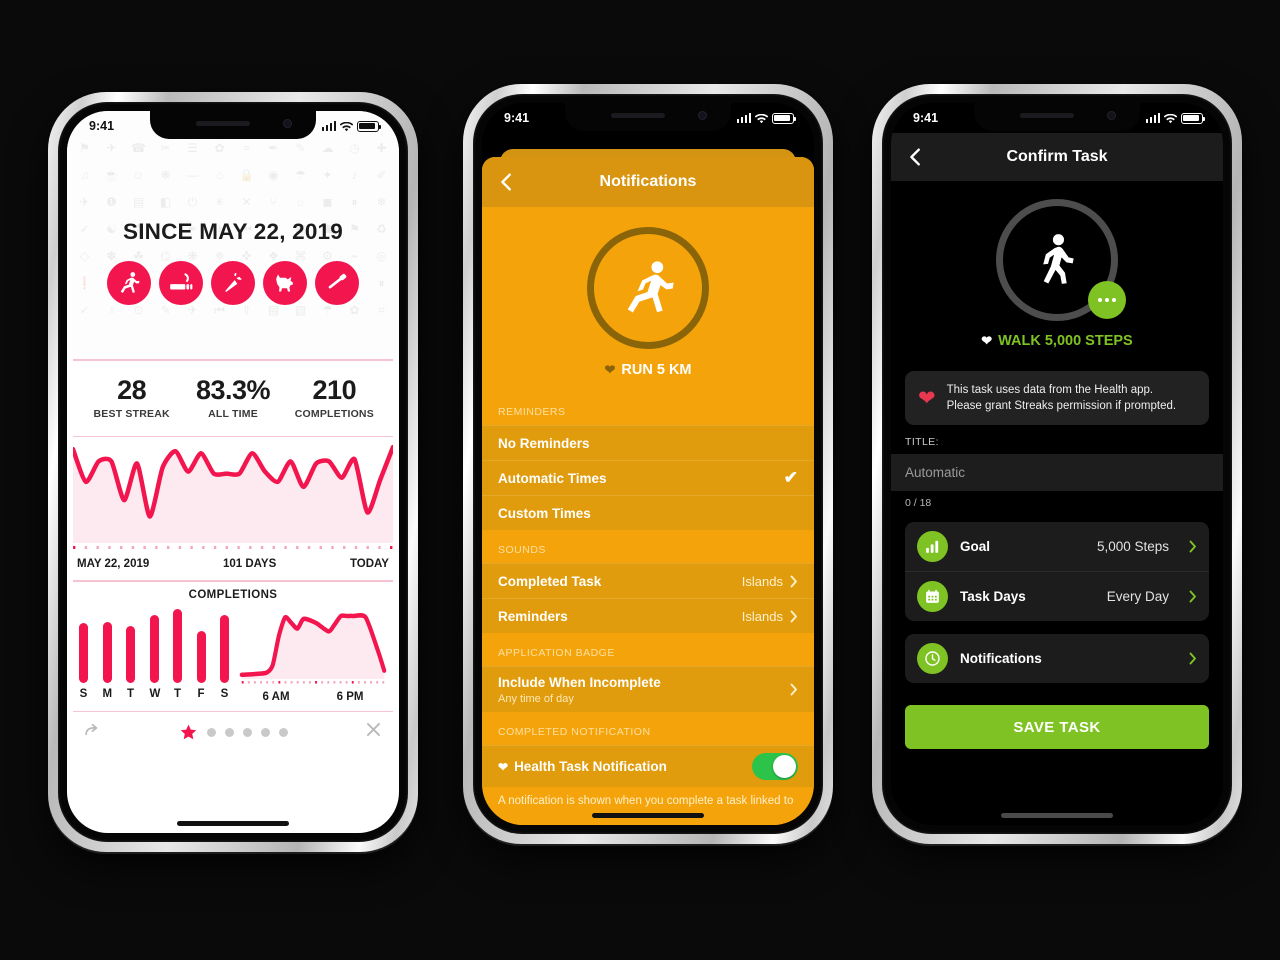 This screenshot has width=1280, height=960. What do you see at coordinates (579, 682) in the screenshot?
I see `row-label: Include When Incomplete` at bounding box center [579, 682].